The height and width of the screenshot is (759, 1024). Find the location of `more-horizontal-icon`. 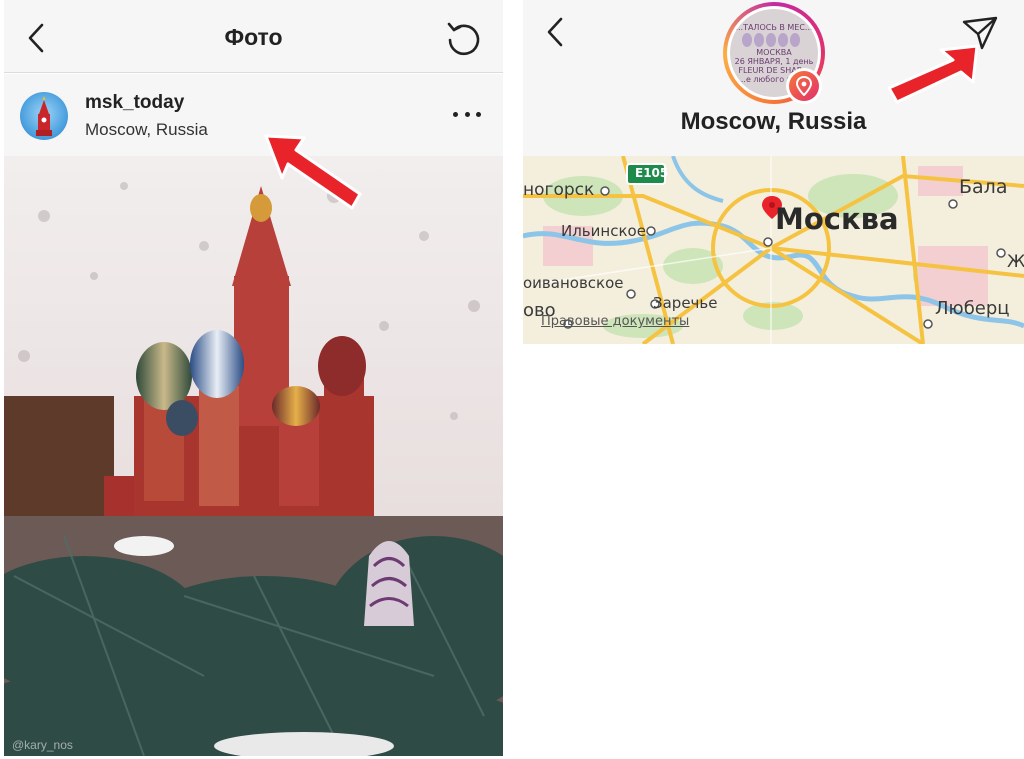

more-horizontal-icon is located at coordinates (455, 114).